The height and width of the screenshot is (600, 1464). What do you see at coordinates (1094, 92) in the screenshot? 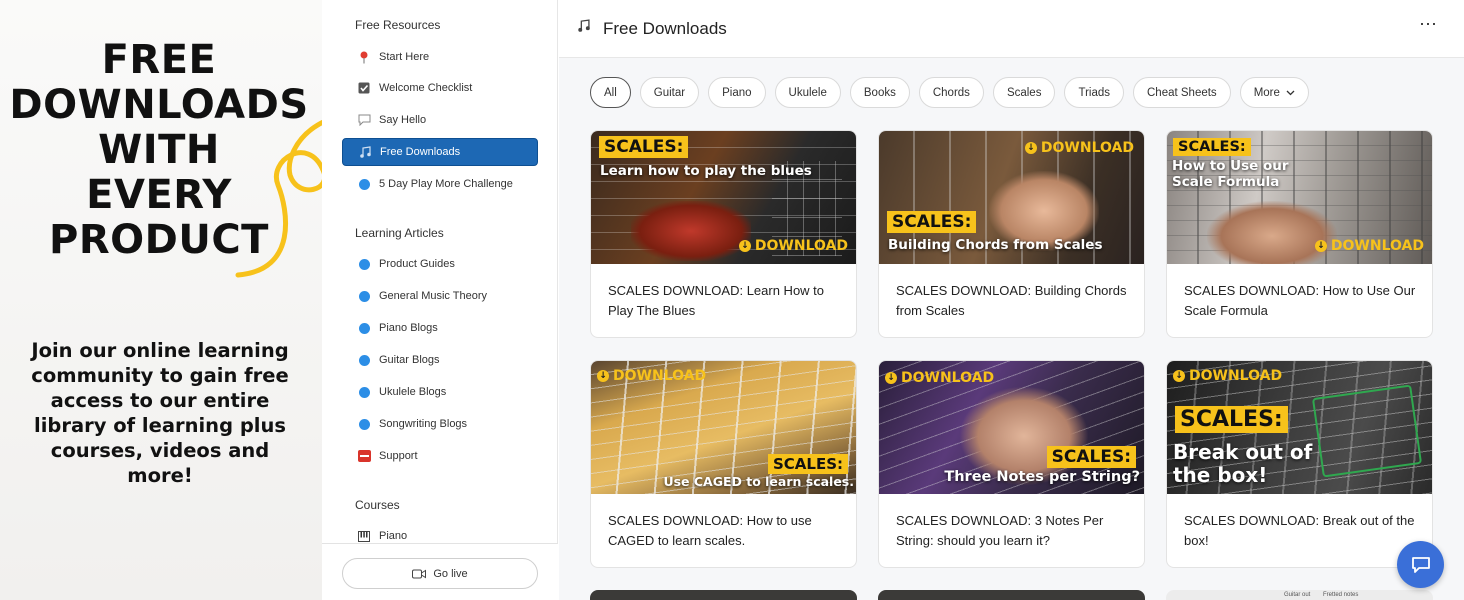
I see `filter-triads: Triads` at bounding box center [1094, 92].